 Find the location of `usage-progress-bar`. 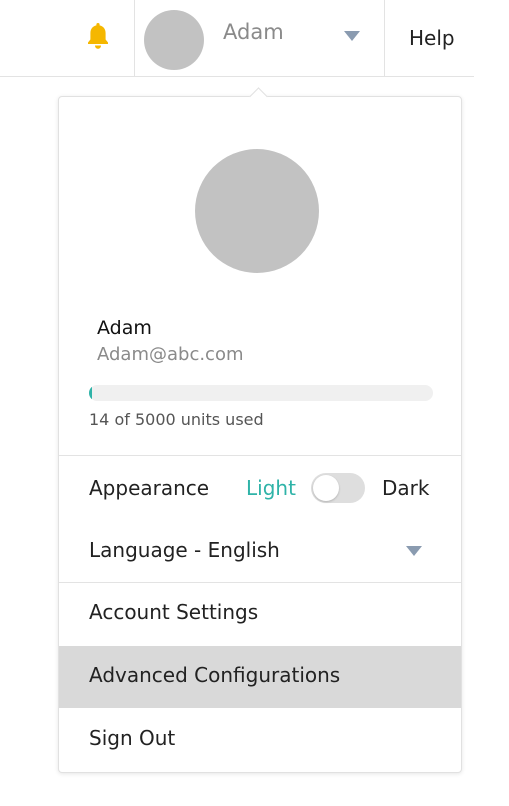

usage-progress-bar is located at coordinates (261, 393).